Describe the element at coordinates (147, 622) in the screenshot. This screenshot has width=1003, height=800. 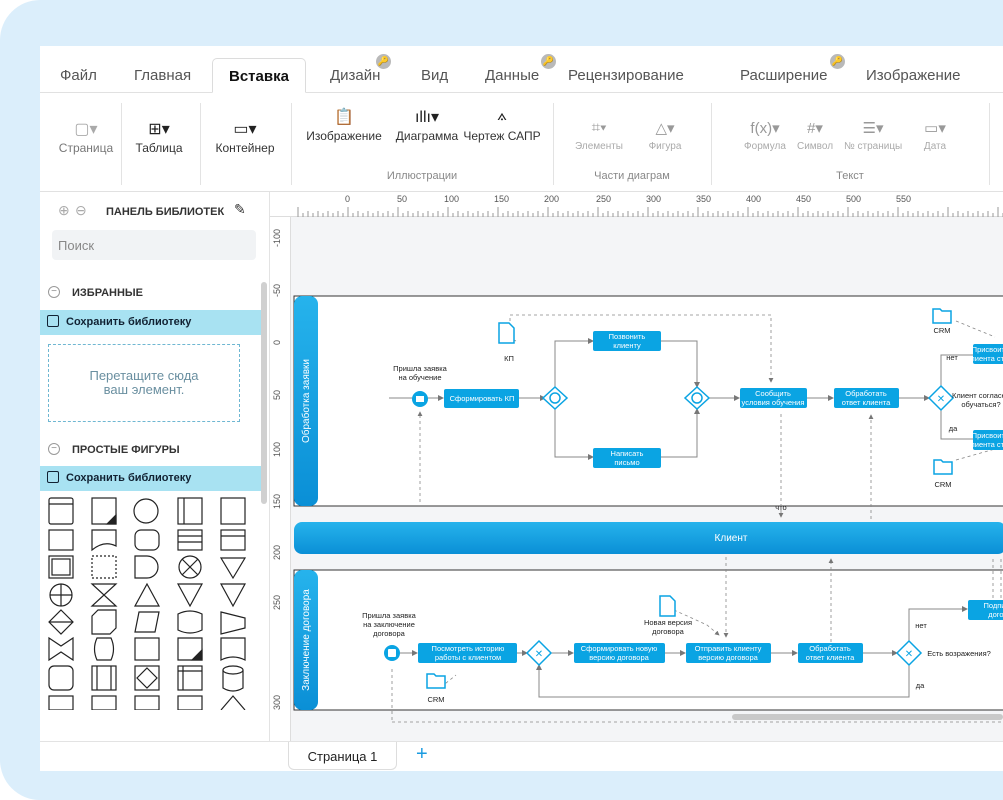
I see `shape-parallelogram` at that location.